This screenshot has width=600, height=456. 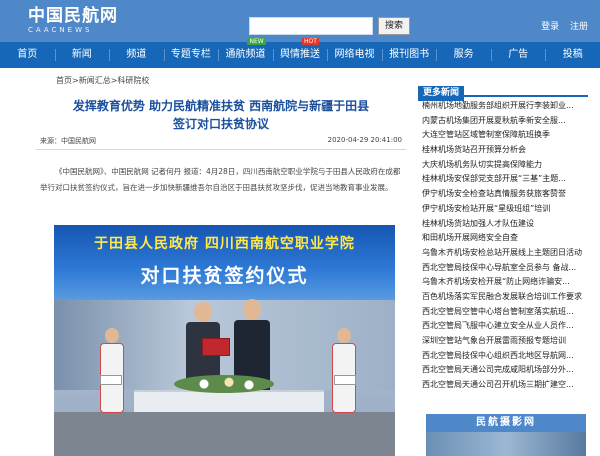 What do you see at coordinates (224, 276) in the screenshot?
I see `banner-line-2: 对口扶贫签约仪式` at bounding box center [224, 276].